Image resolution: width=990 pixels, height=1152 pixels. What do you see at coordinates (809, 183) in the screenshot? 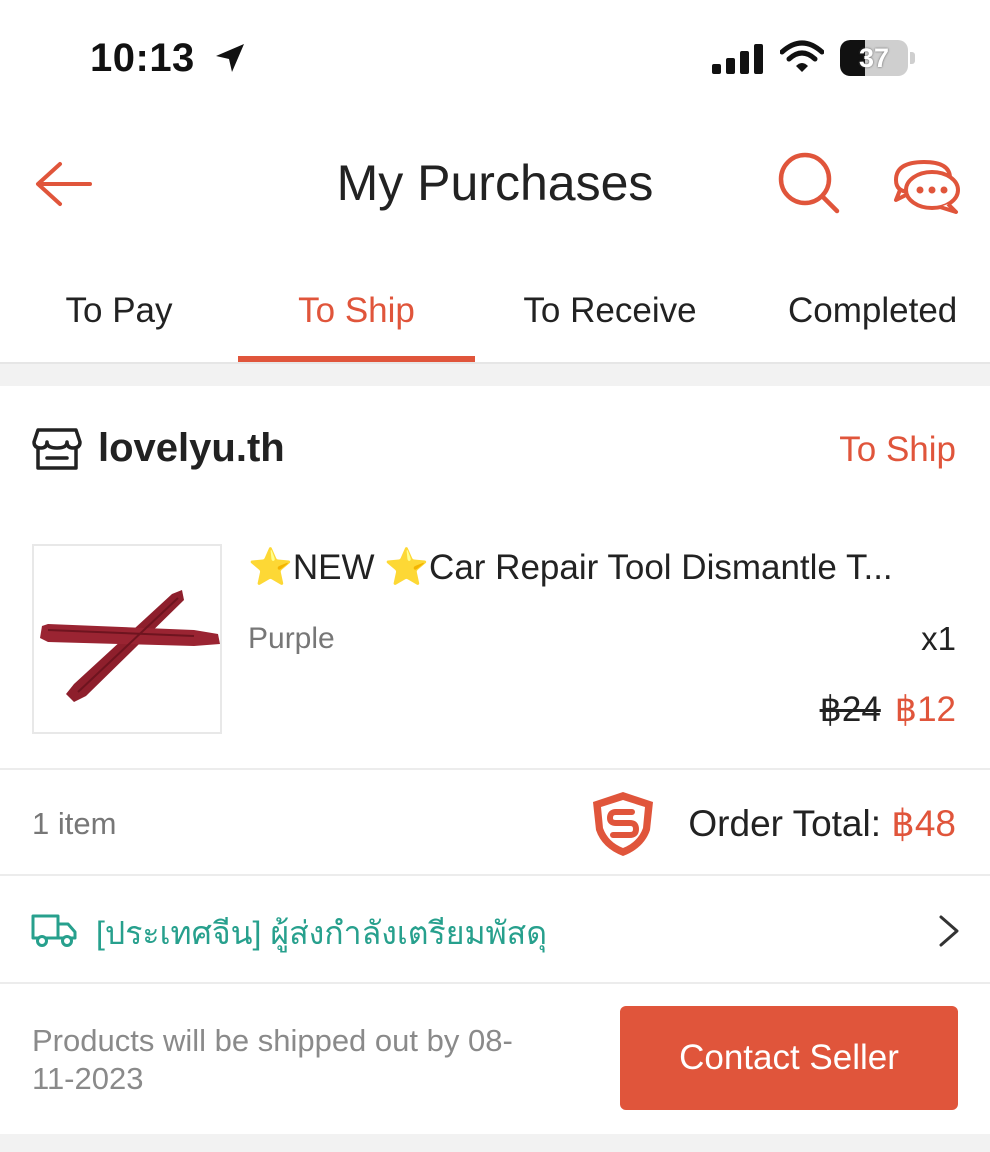
I see `search-icon` at bounding box center [809, 183].